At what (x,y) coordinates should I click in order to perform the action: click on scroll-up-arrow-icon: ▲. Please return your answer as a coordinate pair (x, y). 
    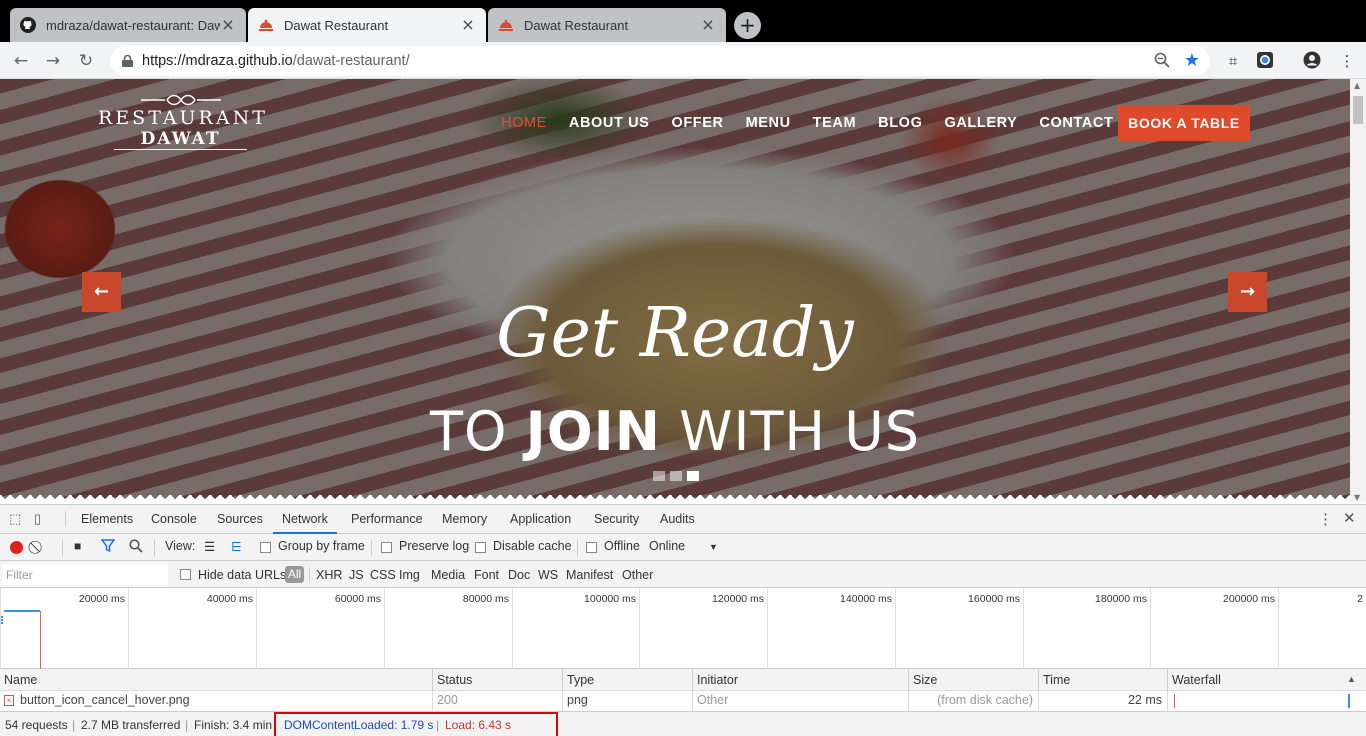
    Looking at the image, I should click on (1357, 85).